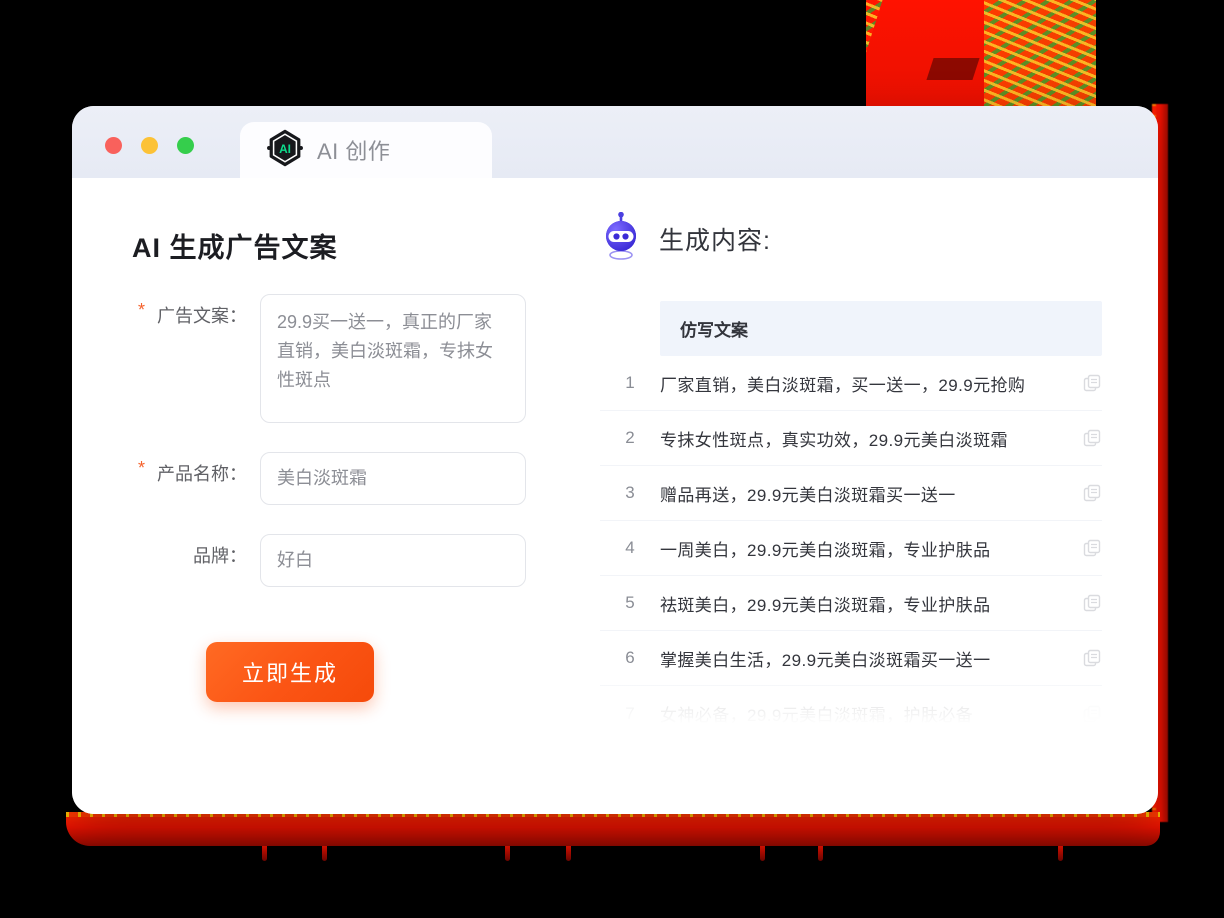  I want to click on decorative-bottom-bar, so click(613, 829).